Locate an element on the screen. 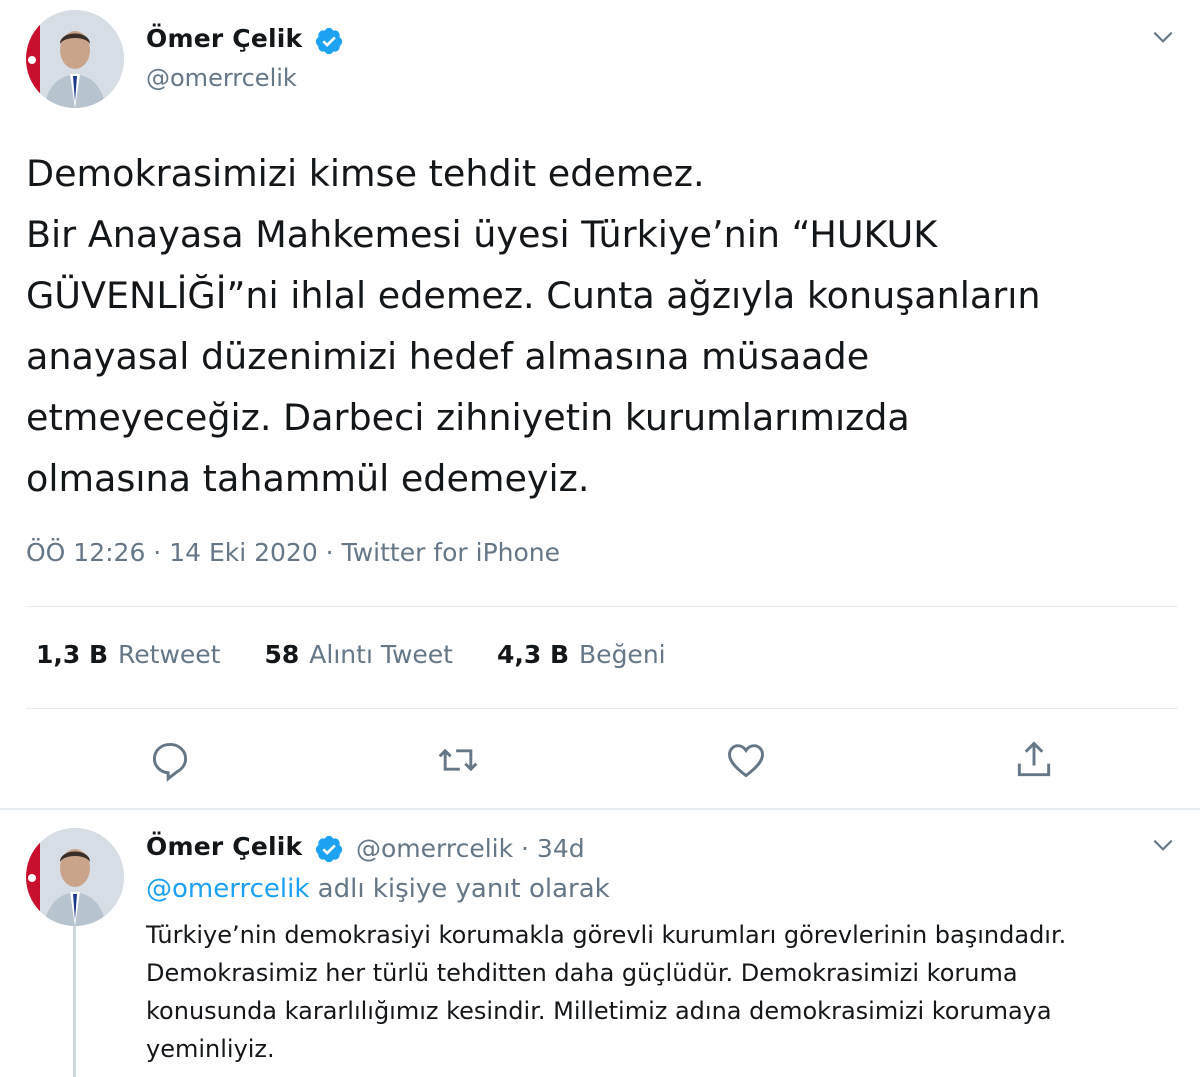 This screenshot has width=1200, height=1077. retweet-icon is located at coordinates (458, 760).